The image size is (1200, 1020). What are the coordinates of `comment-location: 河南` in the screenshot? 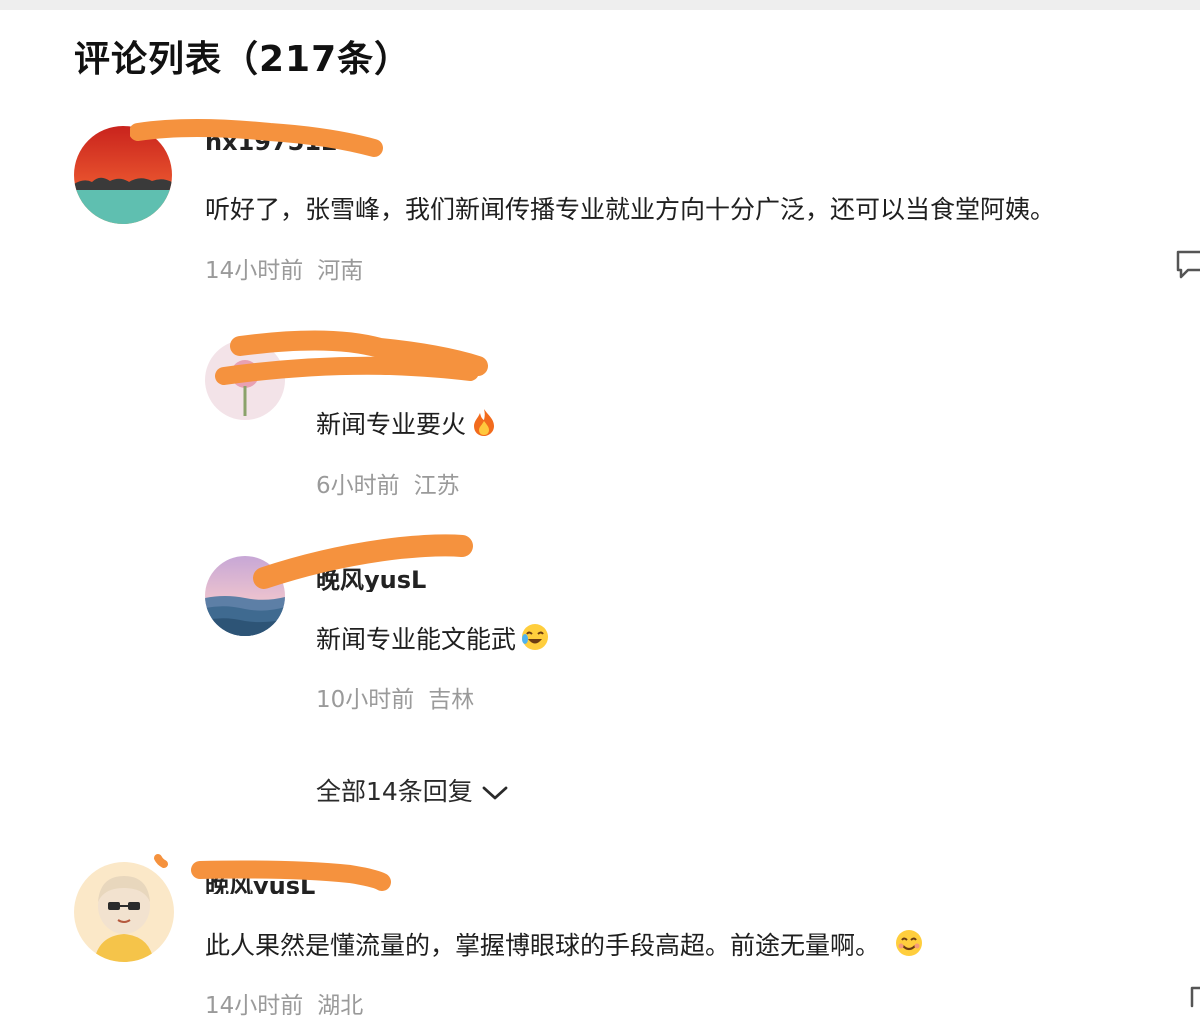 It's located at (340, 271).